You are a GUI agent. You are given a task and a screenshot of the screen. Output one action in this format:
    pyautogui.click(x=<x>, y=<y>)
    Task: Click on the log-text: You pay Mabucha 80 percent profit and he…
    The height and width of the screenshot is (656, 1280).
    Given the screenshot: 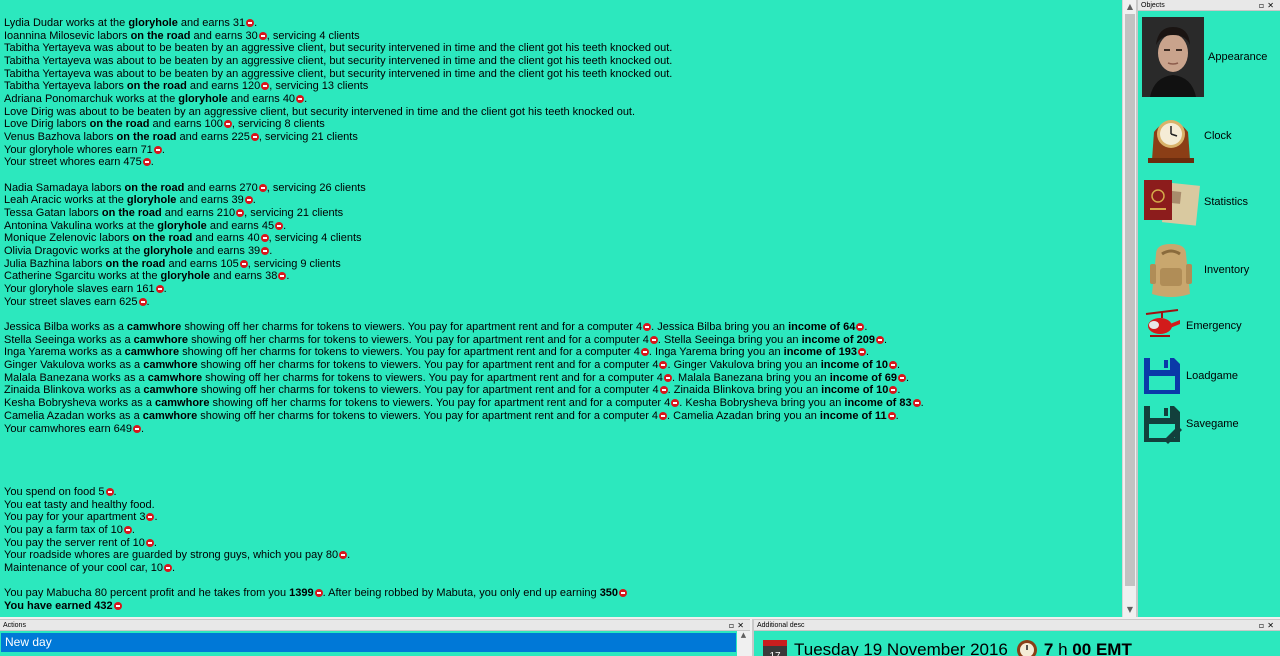 What is the action you would take?
    pyautogui.click(x=147, y=593)
    